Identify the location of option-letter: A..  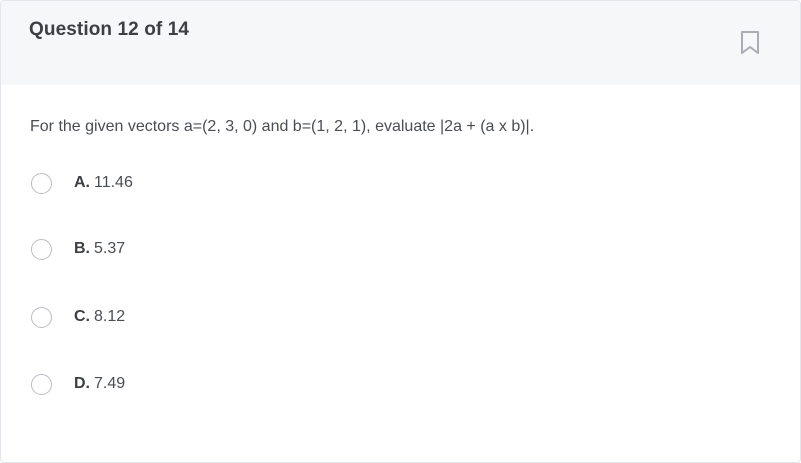
(82, 182).